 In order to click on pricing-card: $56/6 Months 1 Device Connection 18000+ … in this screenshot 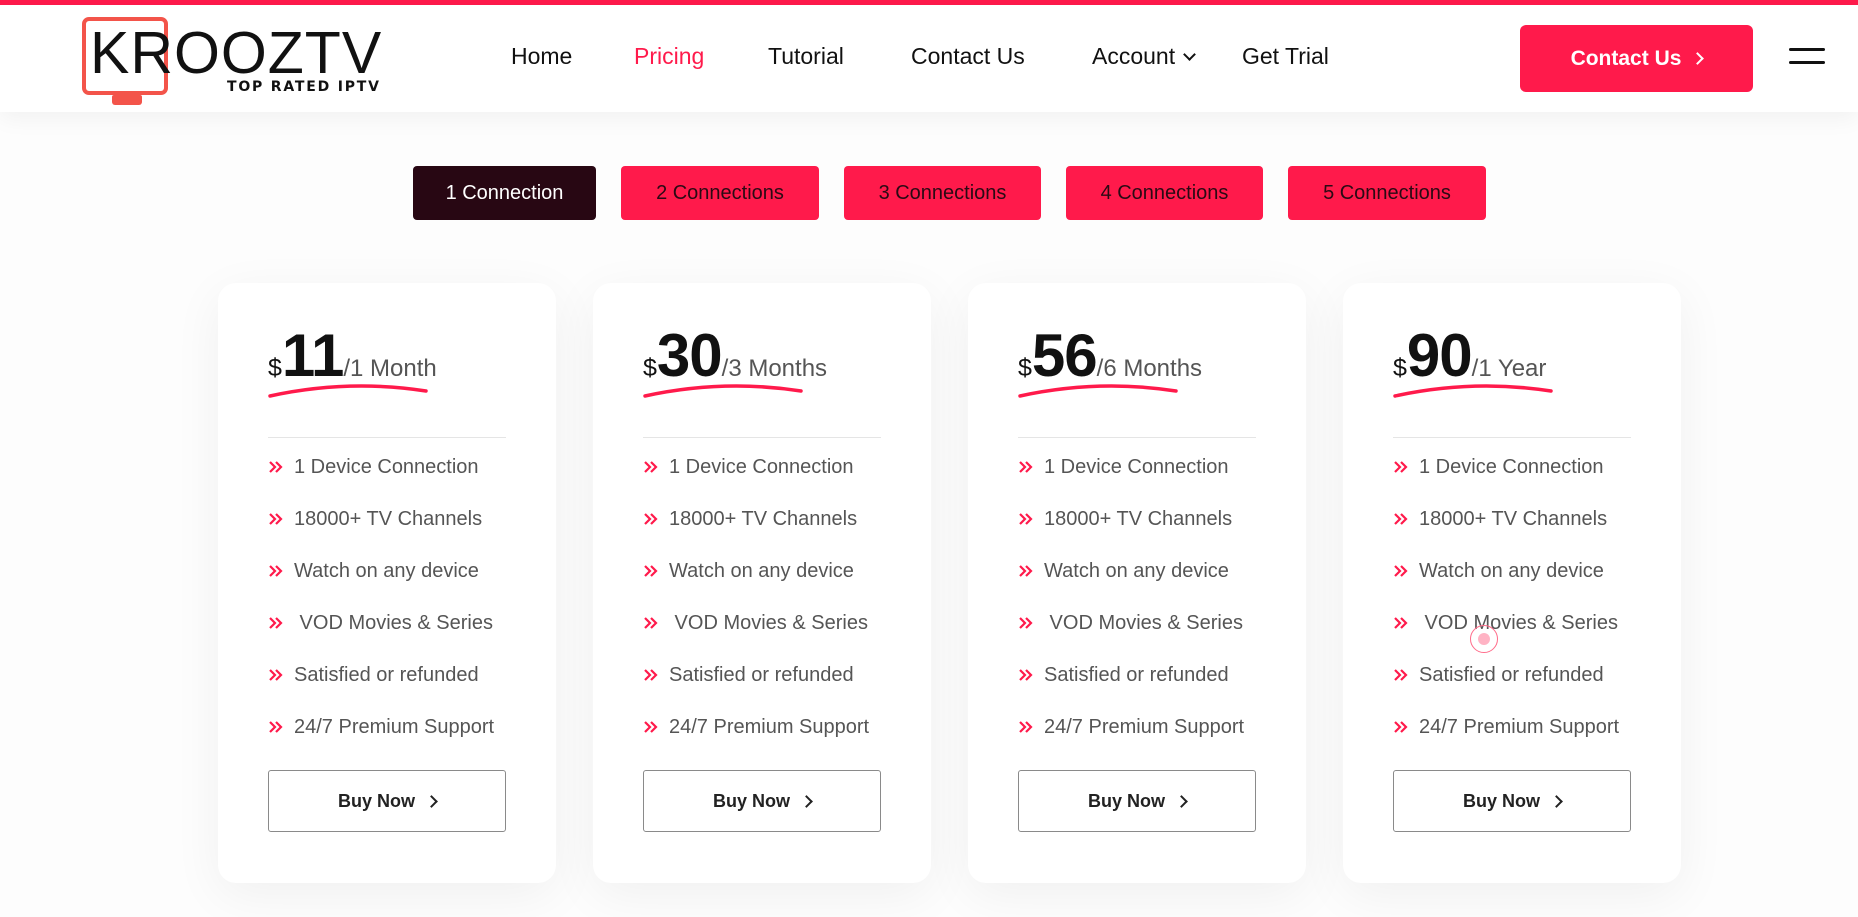, I will do `click(1137, 583)`.